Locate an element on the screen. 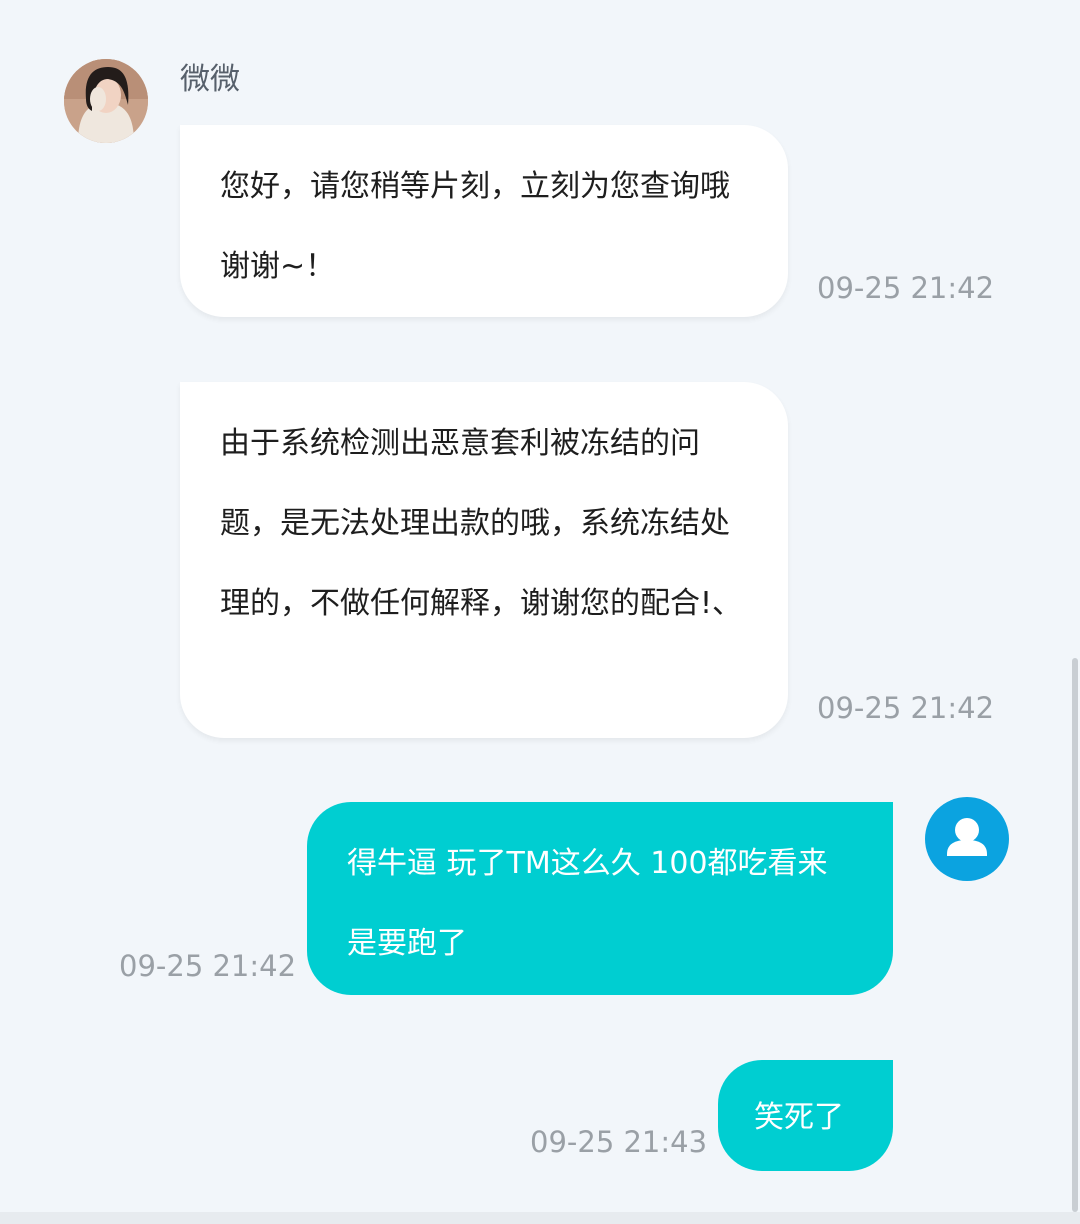  agent-photo-icon is located at coordinates (106, 101).